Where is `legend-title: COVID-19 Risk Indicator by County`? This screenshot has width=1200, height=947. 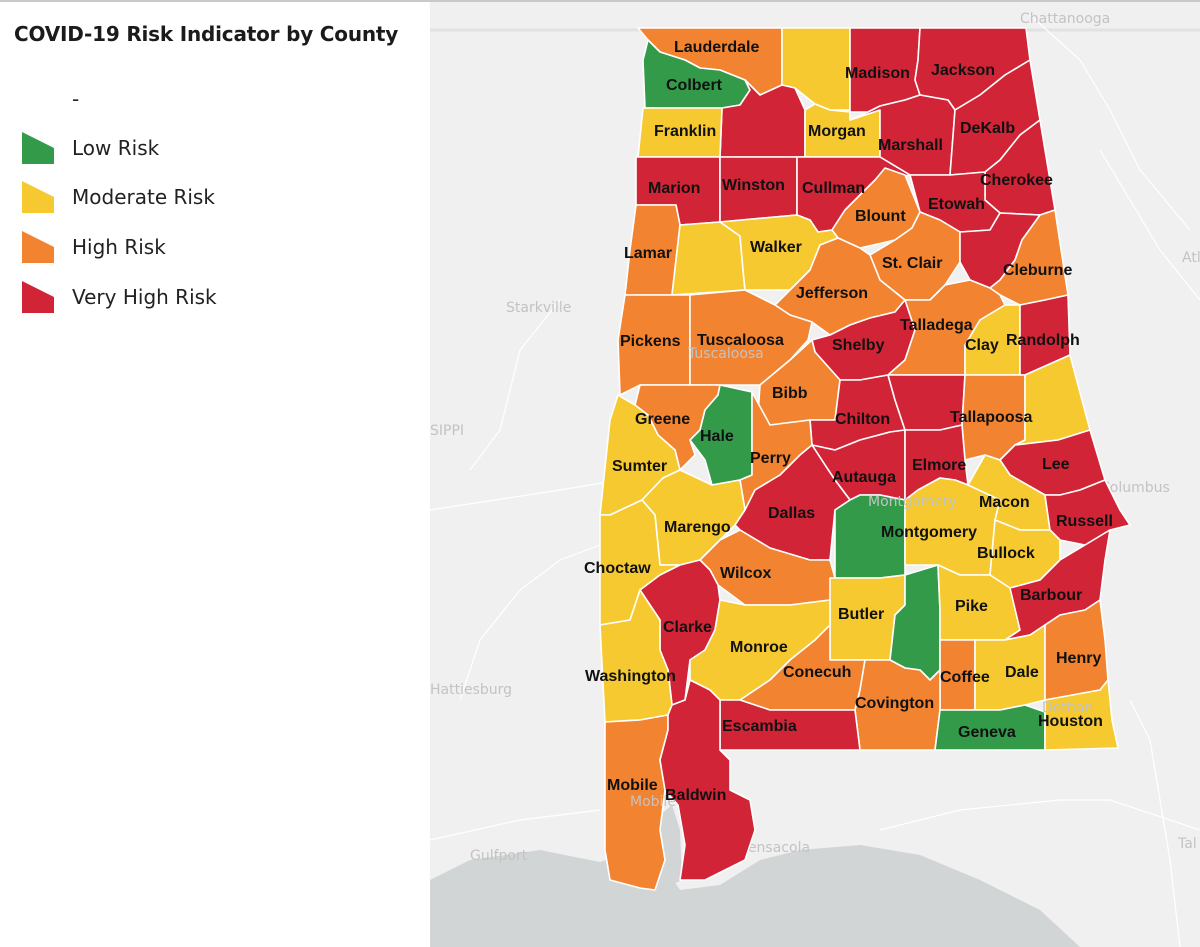
legend-title: COVID-19 Risk Indicator by County is located at coordinates (206, 34).